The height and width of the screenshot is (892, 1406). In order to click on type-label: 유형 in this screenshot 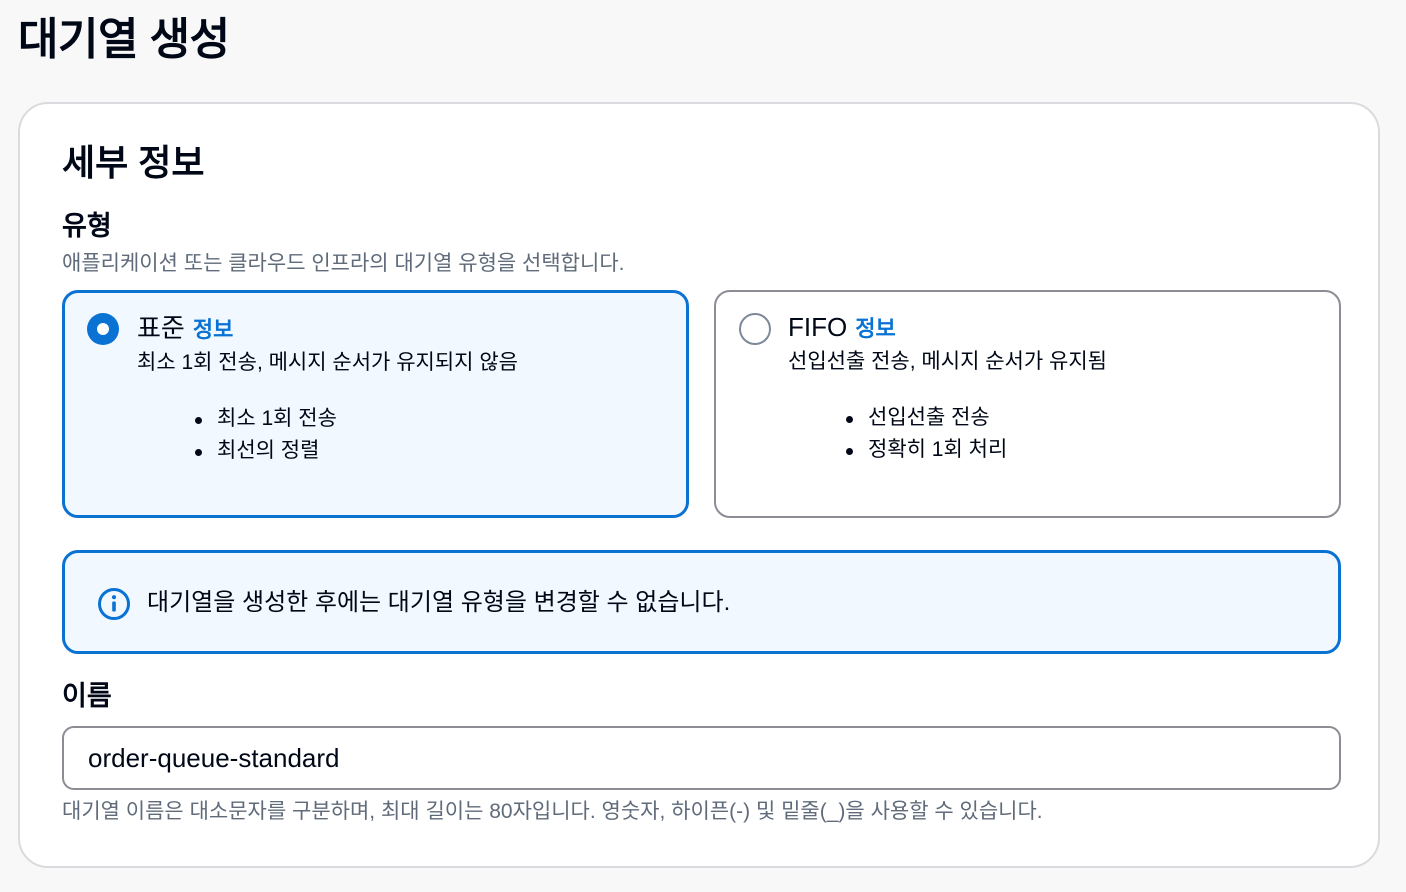, I will do `click(87, 226)`.